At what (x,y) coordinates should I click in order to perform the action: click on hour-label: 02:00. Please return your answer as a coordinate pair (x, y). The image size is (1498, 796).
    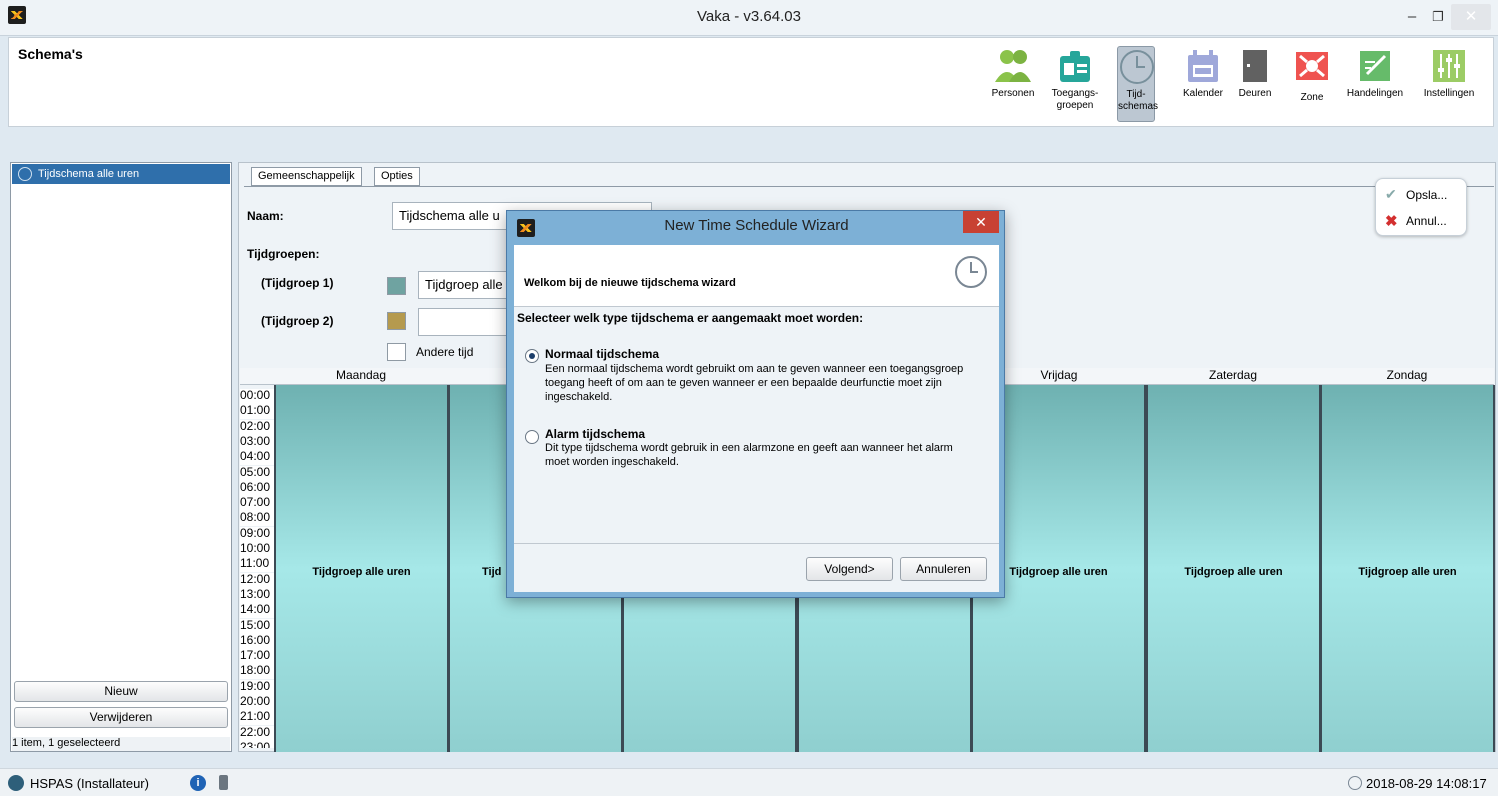
    Looking at the image, I should click on (257, 427).